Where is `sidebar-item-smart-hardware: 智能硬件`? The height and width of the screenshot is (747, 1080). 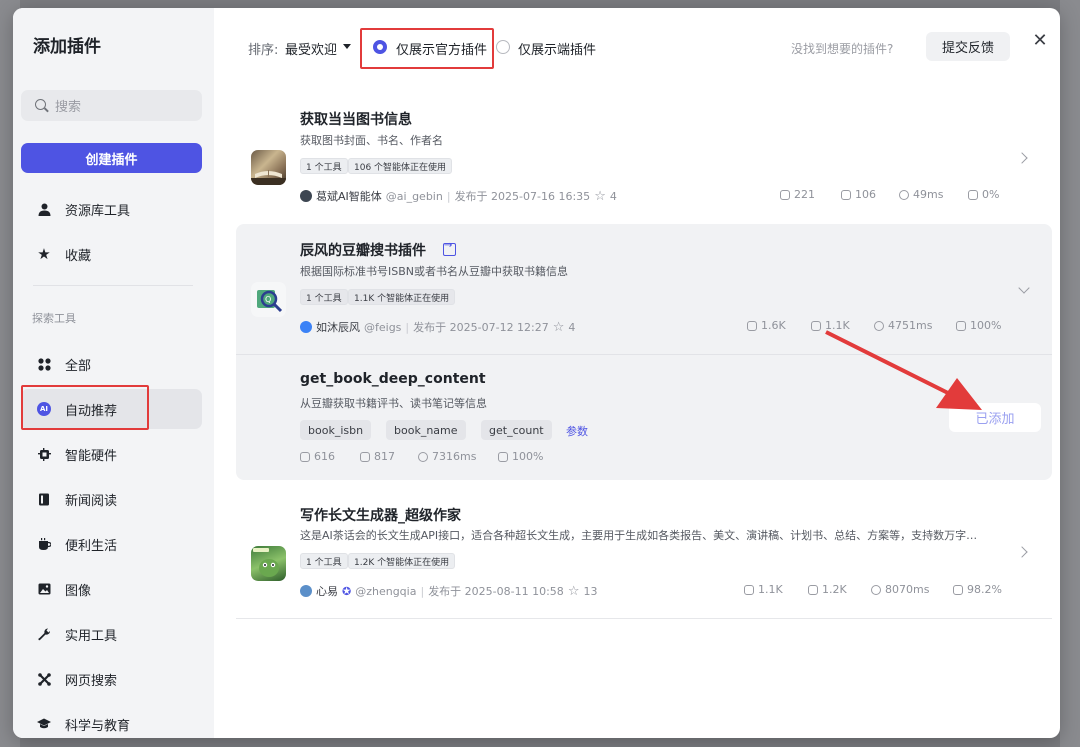 sidebar-item-smart-hardware: 智能硬件 is located at coordinates (111, 454).